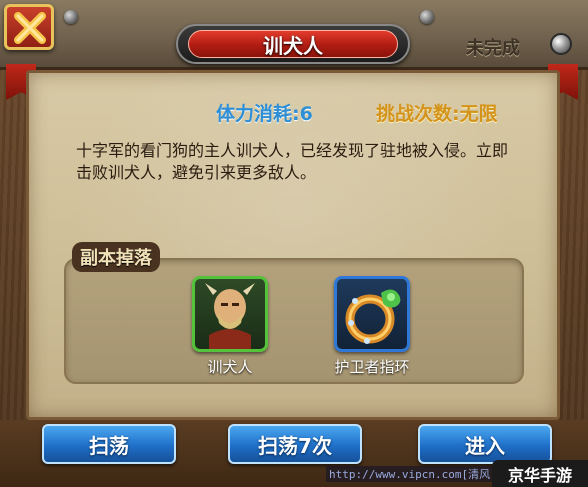 The image size is (588, 487). Describe the element at coordinates (561, 44) in the screenshot. I see `status-gem-icon` at that location.